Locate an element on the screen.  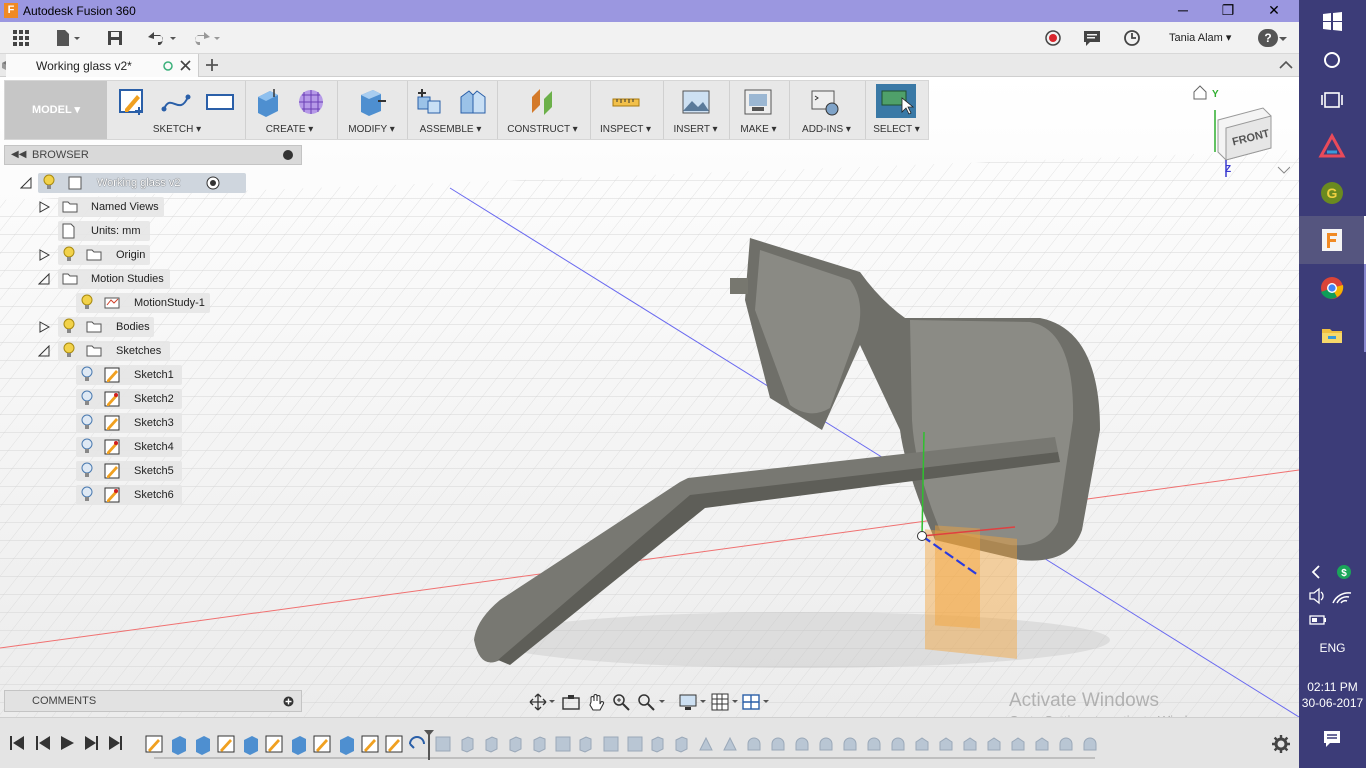
select-menu-label: SELECT ▾ is located at coordinates (896, 129).